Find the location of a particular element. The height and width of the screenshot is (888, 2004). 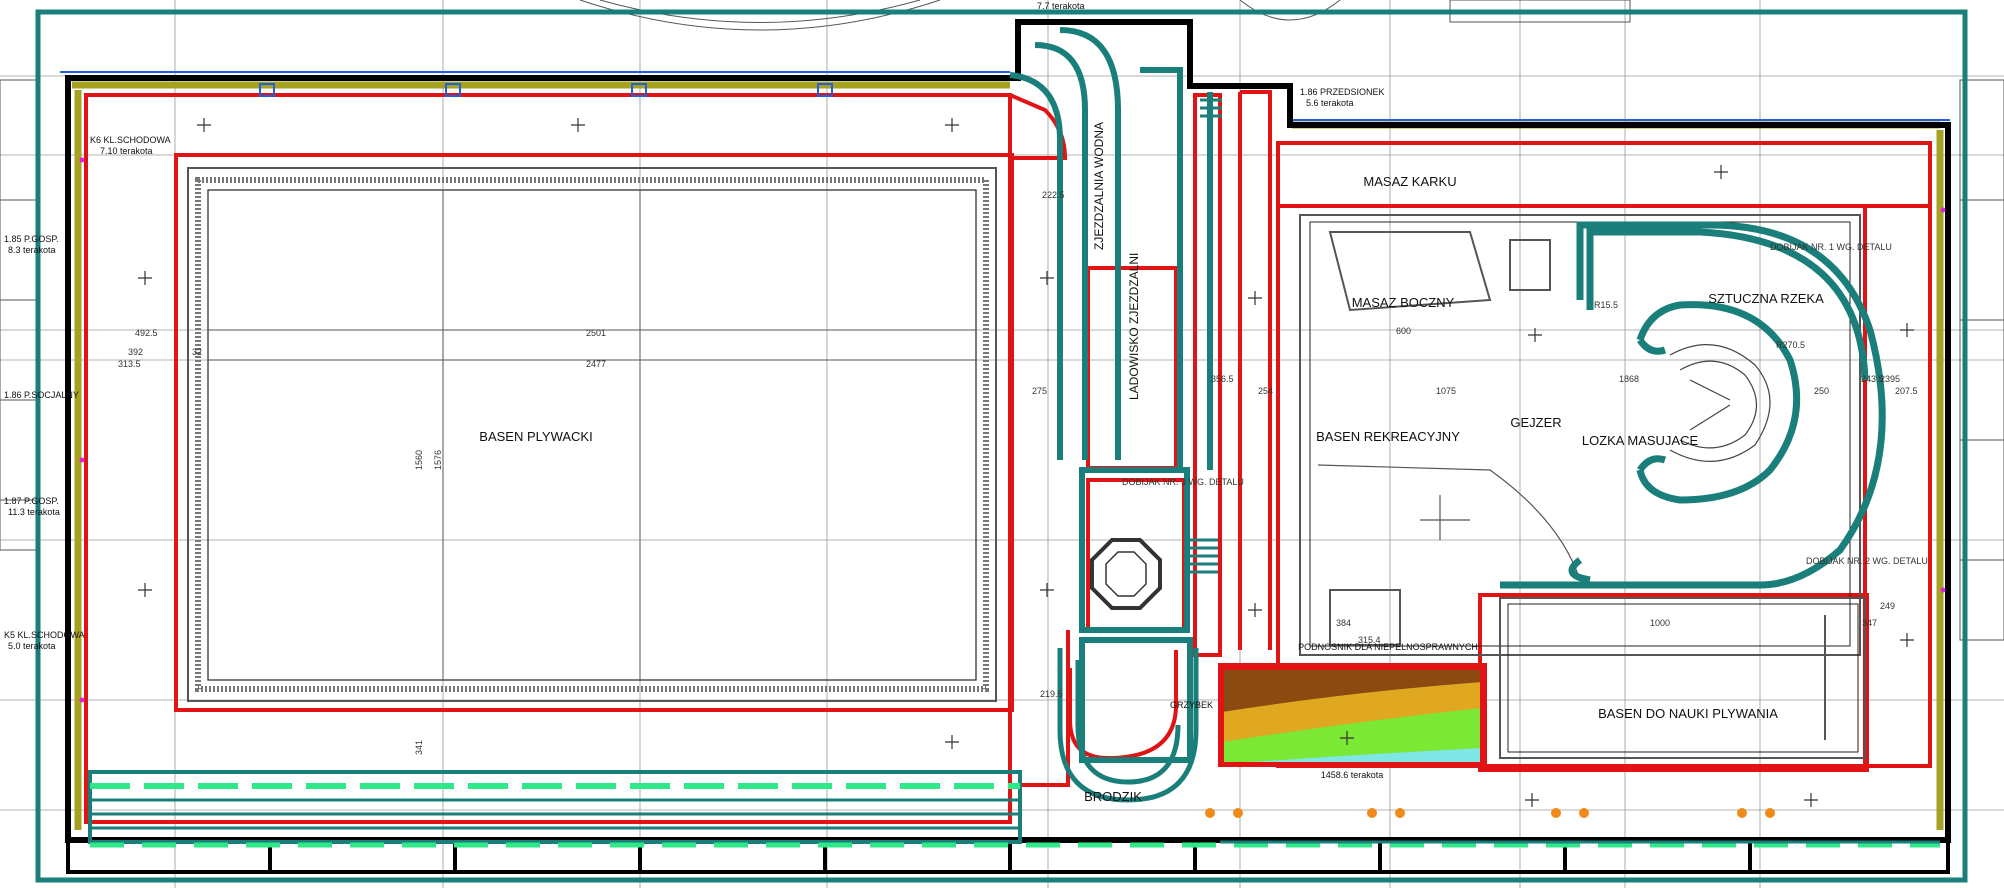

label-left-4-level: 5.0 terakota is located at coordinates (32, 646).